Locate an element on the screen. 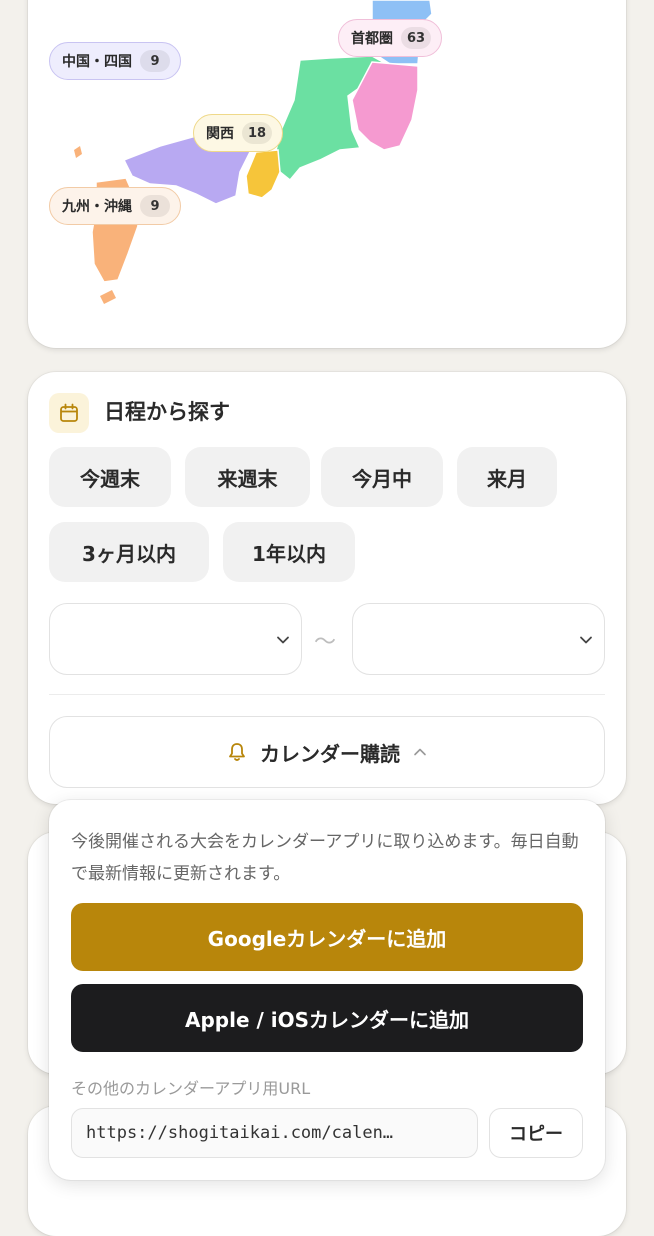  region-count: 18 is located at coordinates (257, 133).